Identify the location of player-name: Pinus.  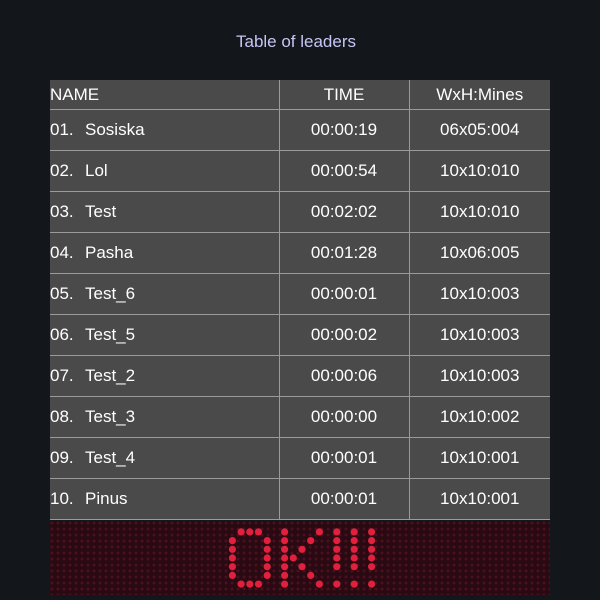
(106, 498).